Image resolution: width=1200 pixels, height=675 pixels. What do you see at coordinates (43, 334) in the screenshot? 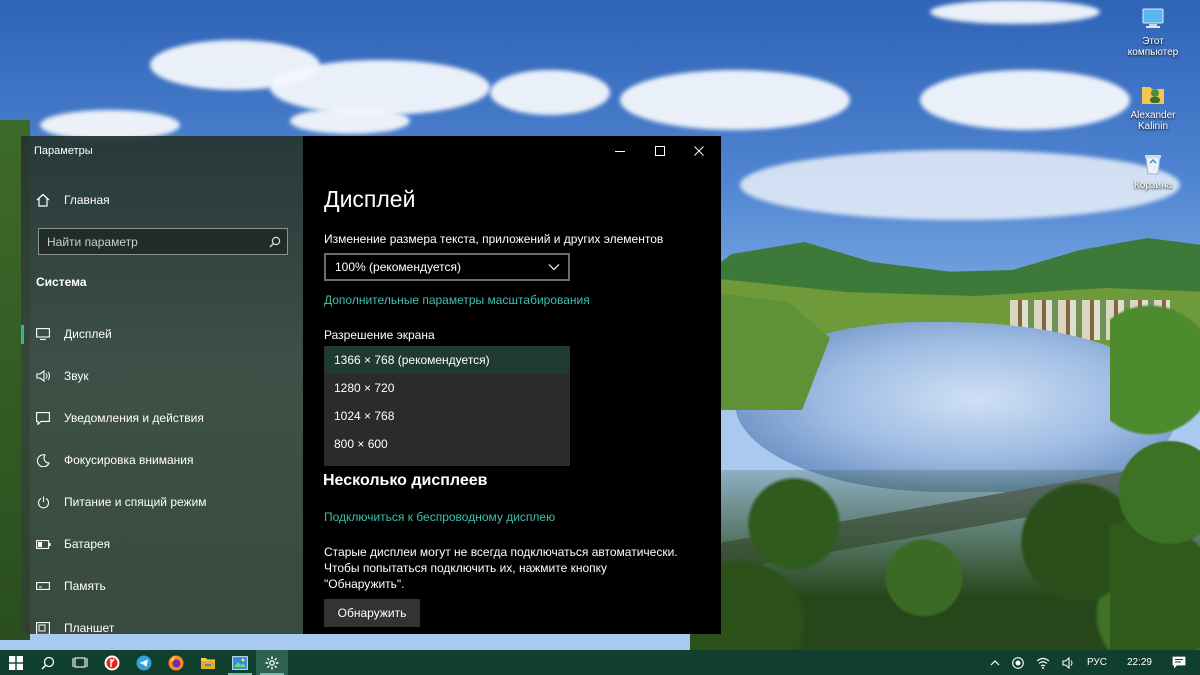
I see `monitor-icon` at bounding box center [43, 334].